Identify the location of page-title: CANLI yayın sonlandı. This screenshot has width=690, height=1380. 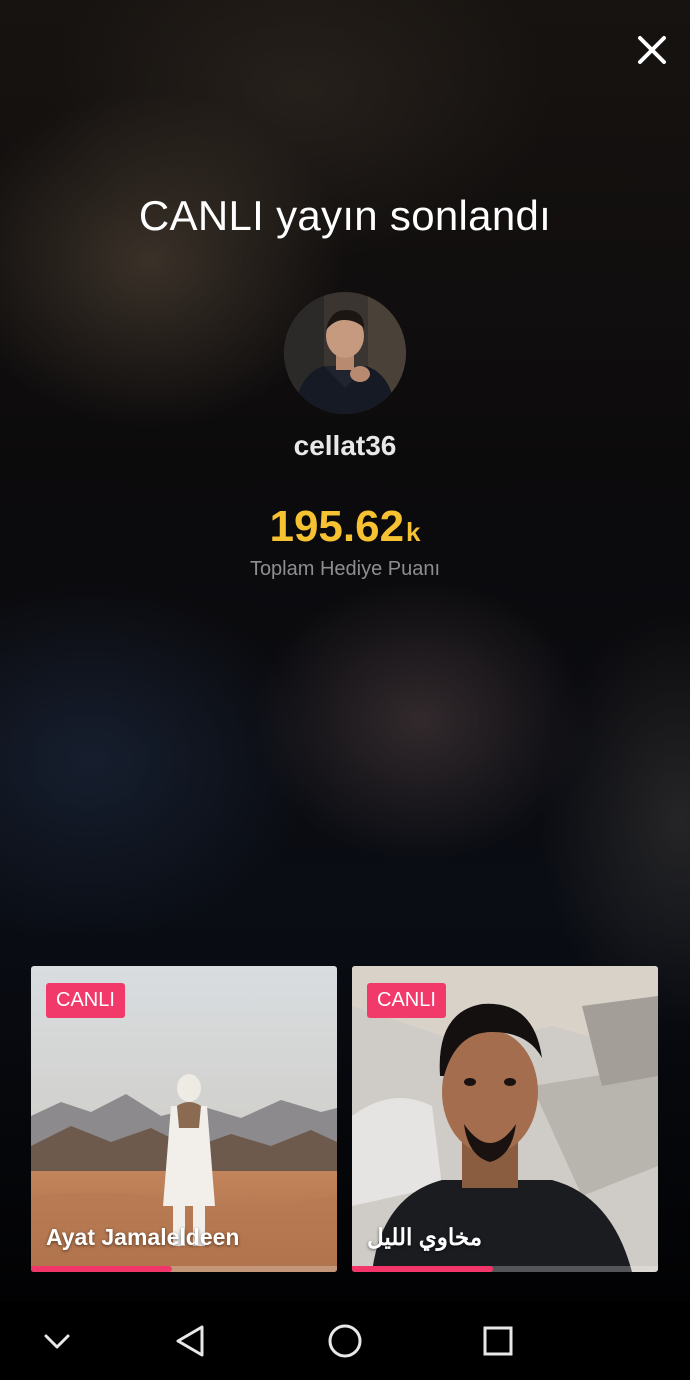
(345, 215).